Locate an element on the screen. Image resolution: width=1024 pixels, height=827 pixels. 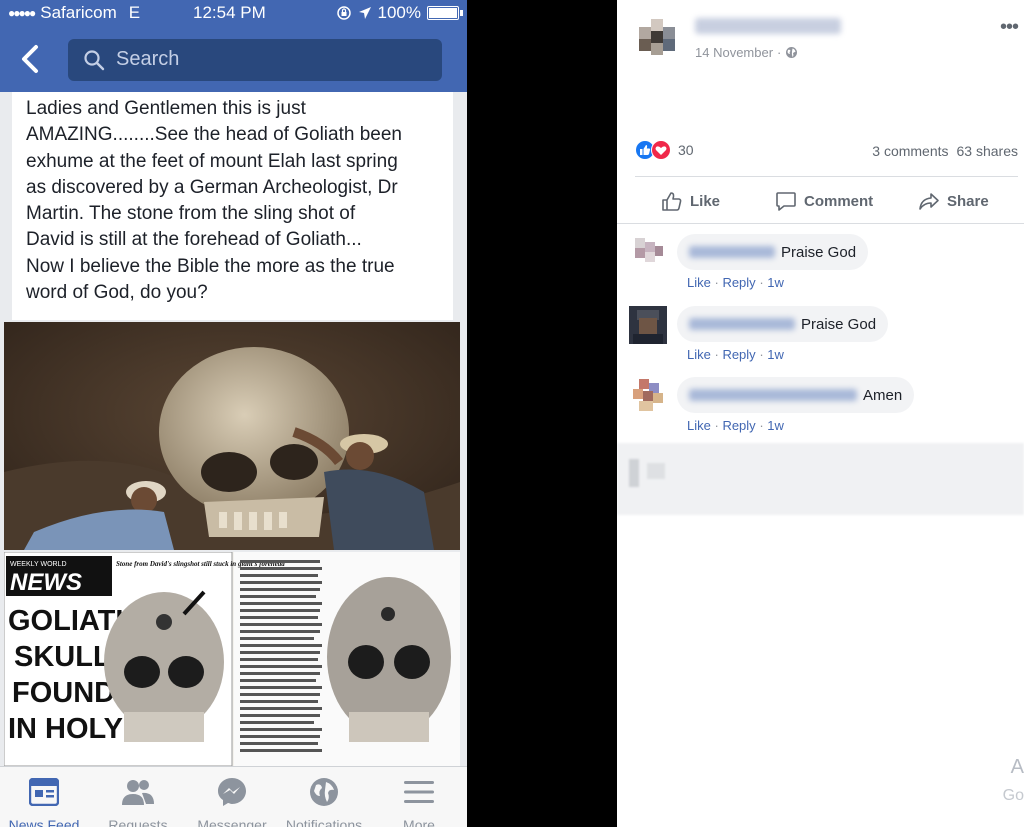
post-meta: 14 November · is located at coordinates (746, 52).